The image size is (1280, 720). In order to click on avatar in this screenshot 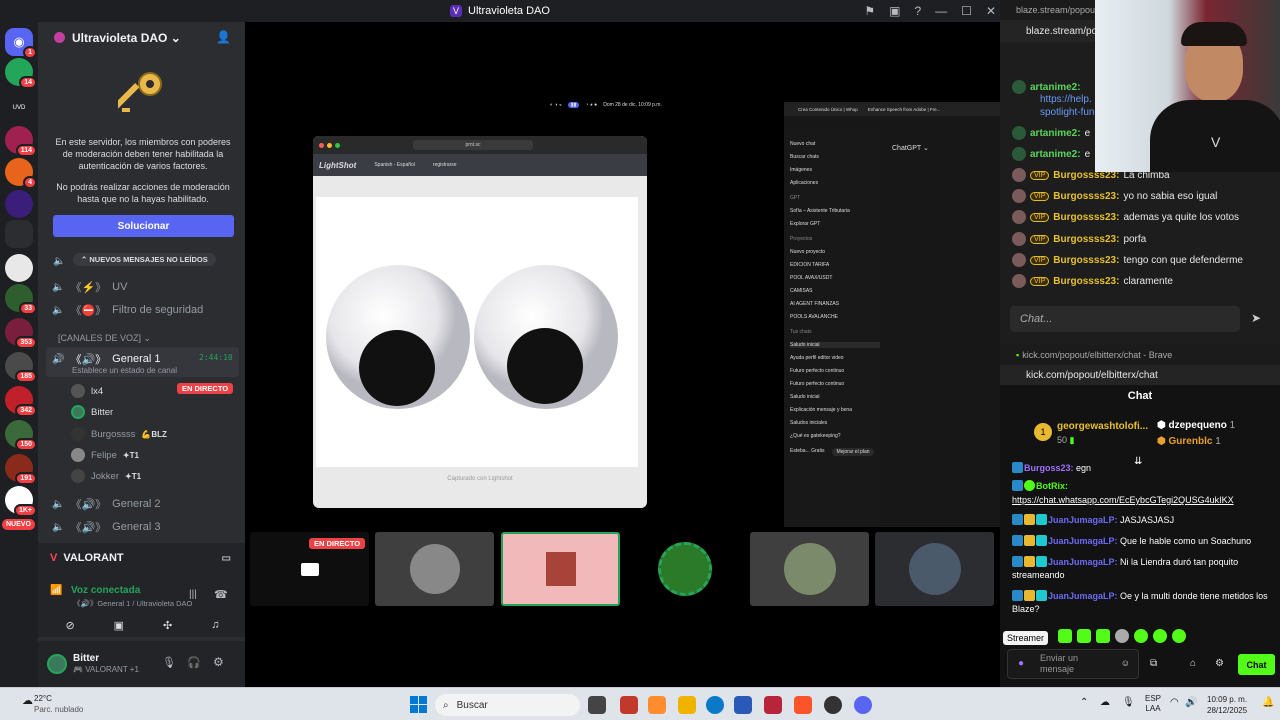, I will do `click(57, 664)`.